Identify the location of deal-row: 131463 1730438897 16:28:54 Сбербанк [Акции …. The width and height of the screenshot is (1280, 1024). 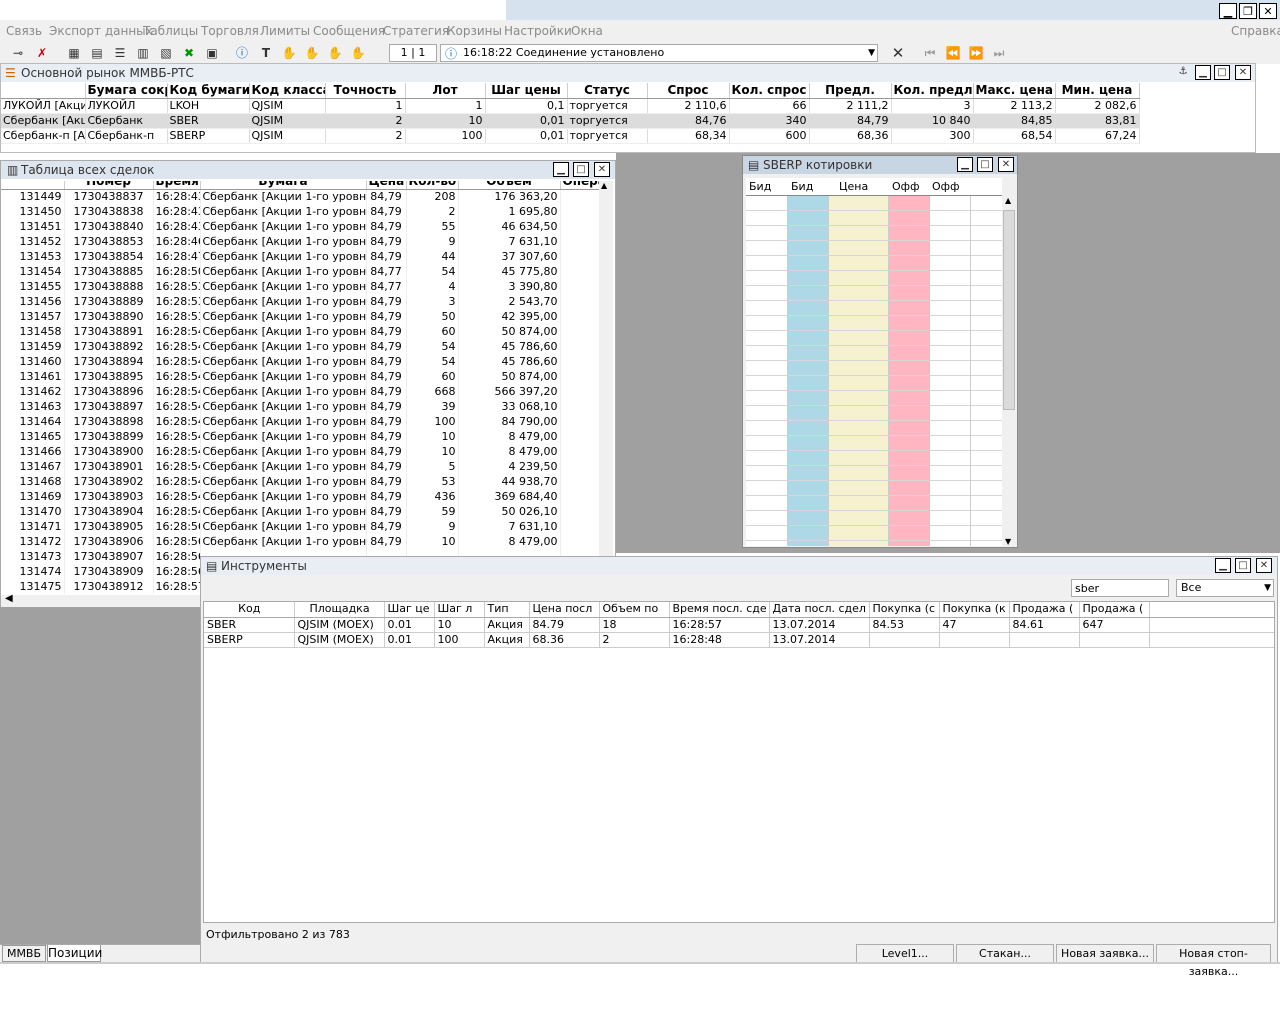
(300, 406).